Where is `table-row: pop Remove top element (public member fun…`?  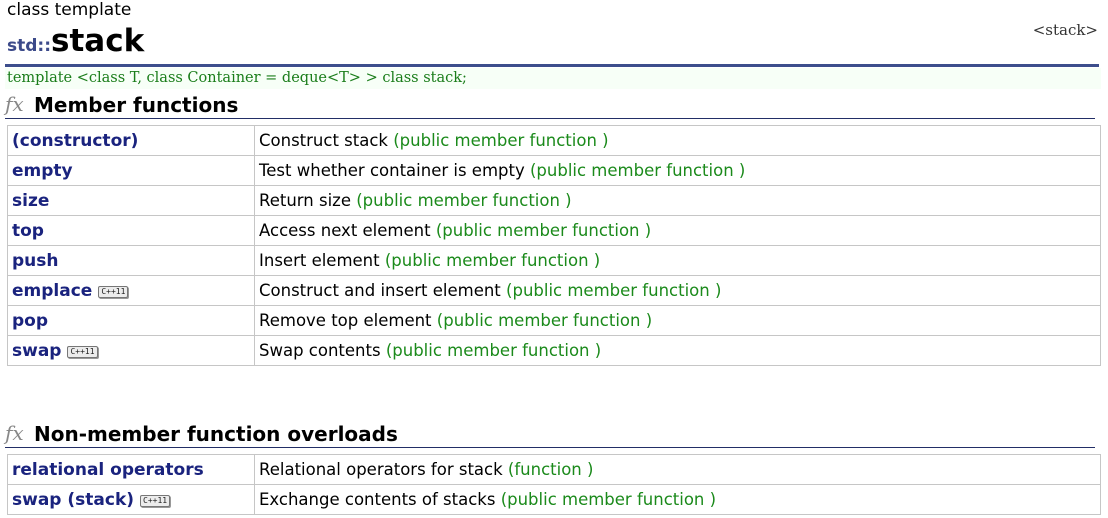
table-row: pop Remove top element (public member fun… is located at coordinates (554, 320).